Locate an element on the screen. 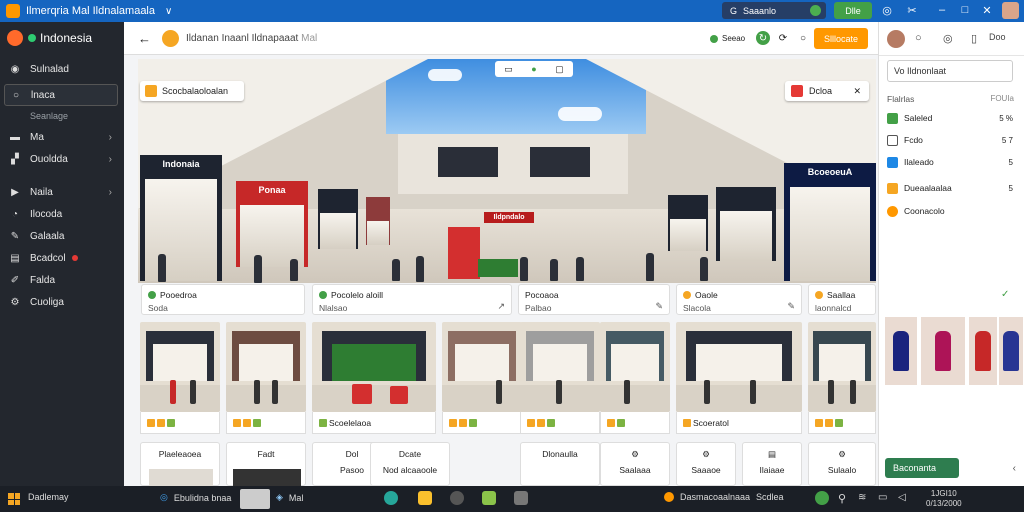 The height and width of the screenshot is (512, 1024). globe-icon: ◎ is located at coordinates (887, 10).